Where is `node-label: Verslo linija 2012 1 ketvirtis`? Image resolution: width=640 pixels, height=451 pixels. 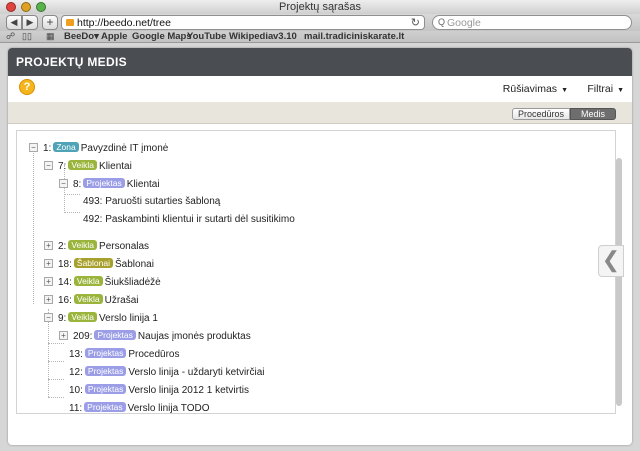
node-label: Verslo linija 2012 1 ketvirtis is located at coordinates (188, 390).